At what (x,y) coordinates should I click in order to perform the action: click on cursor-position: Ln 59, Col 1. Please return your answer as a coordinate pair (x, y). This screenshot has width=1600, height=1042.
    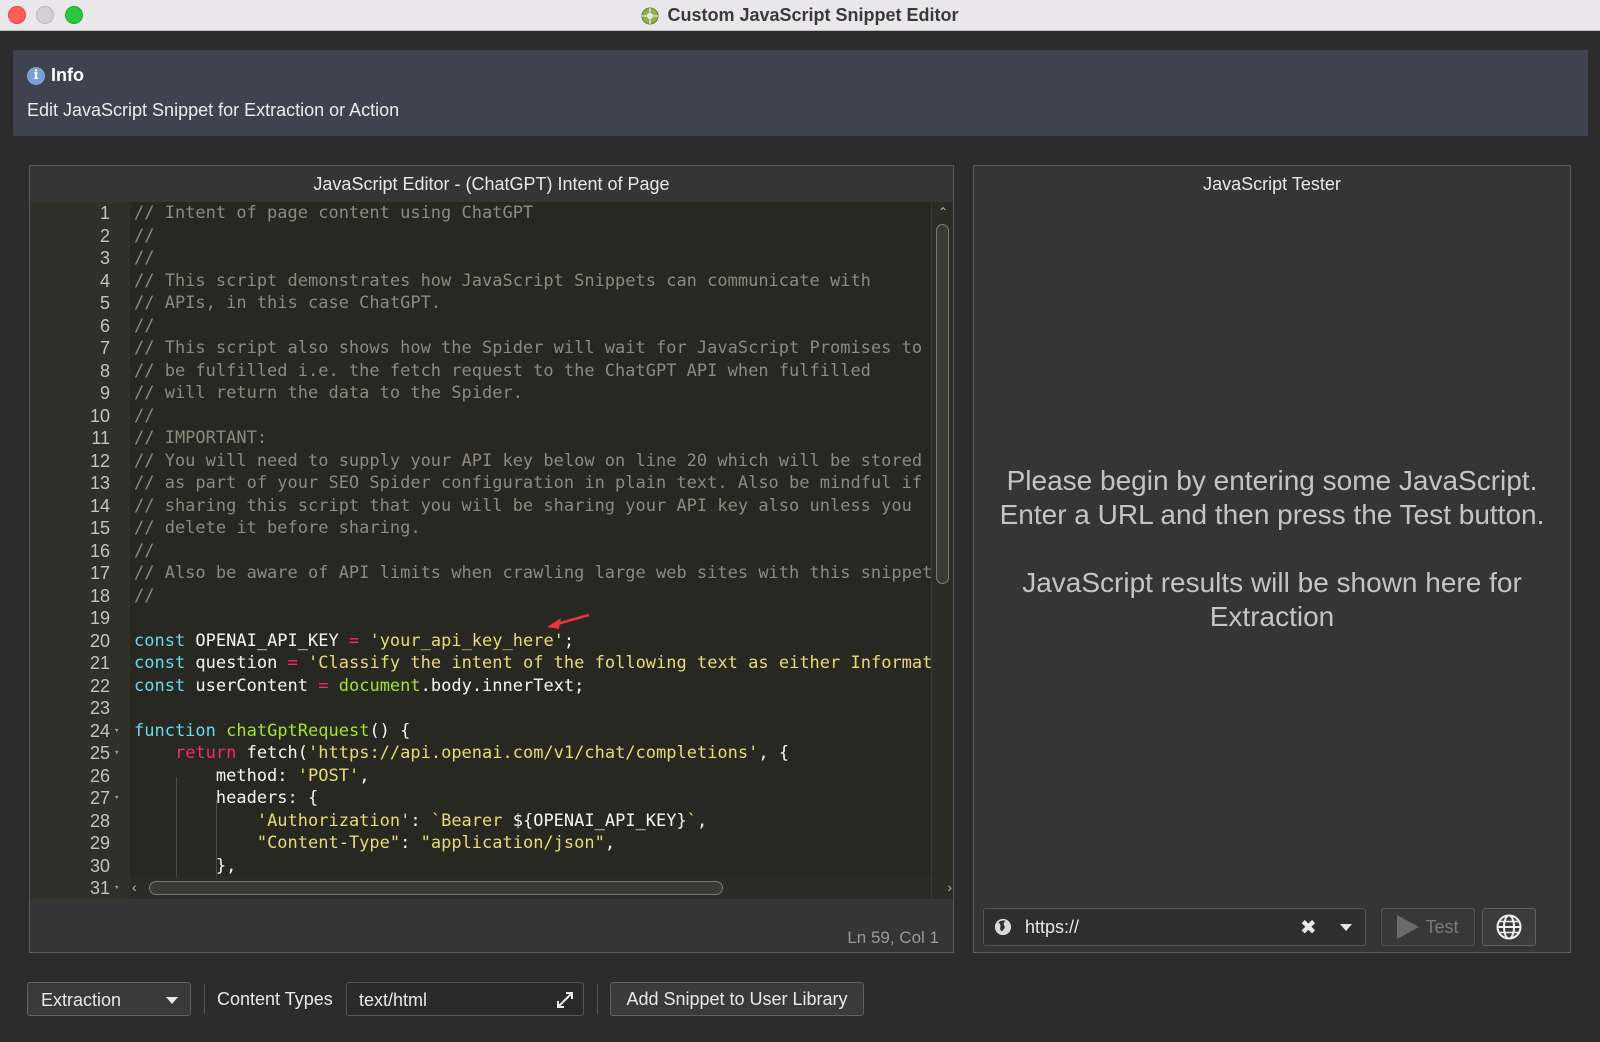
    Looking at the image, I should click on (893, 937).